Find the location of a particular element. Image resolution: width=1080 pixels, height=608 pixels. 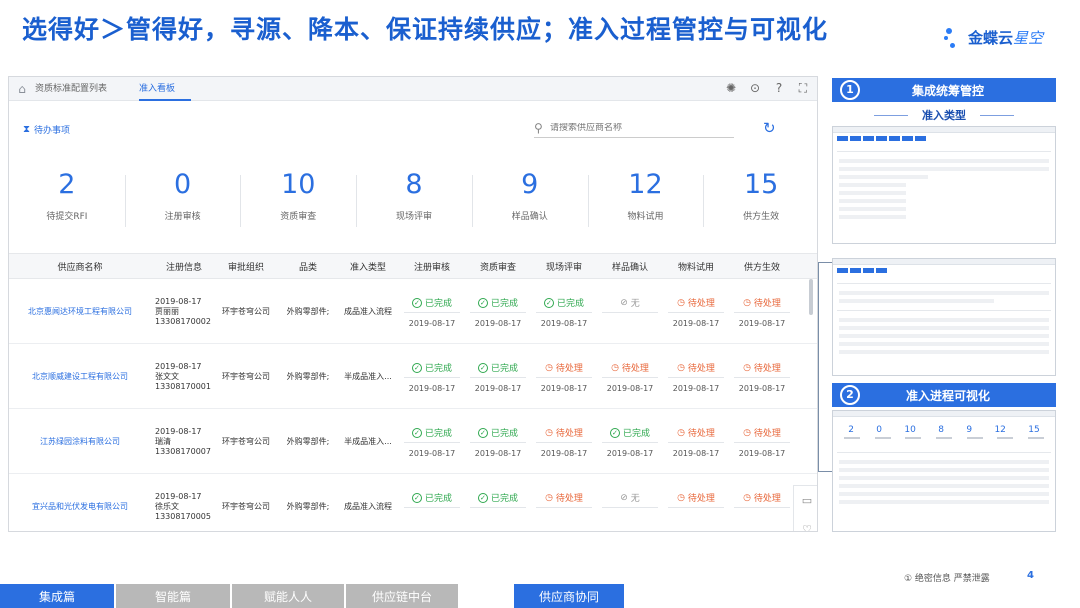

supplier-link: 北京惠闻达环境工程有限公司 is located at coordinates (80, 311).